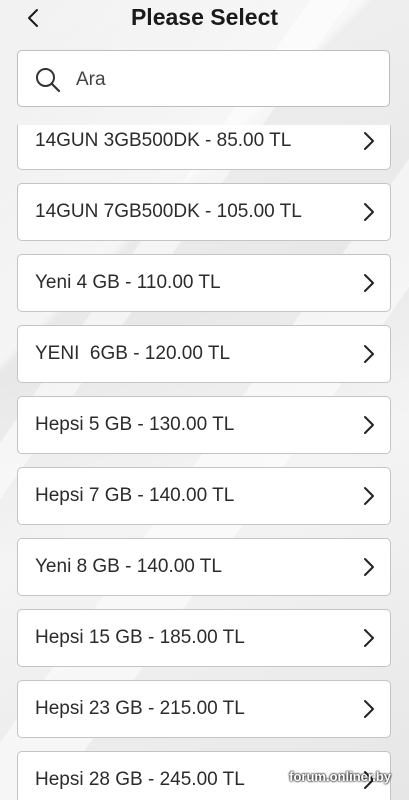  I want to click on list-item-label: Yeni 4 GB - 110.00 TL, so click(128, 282).